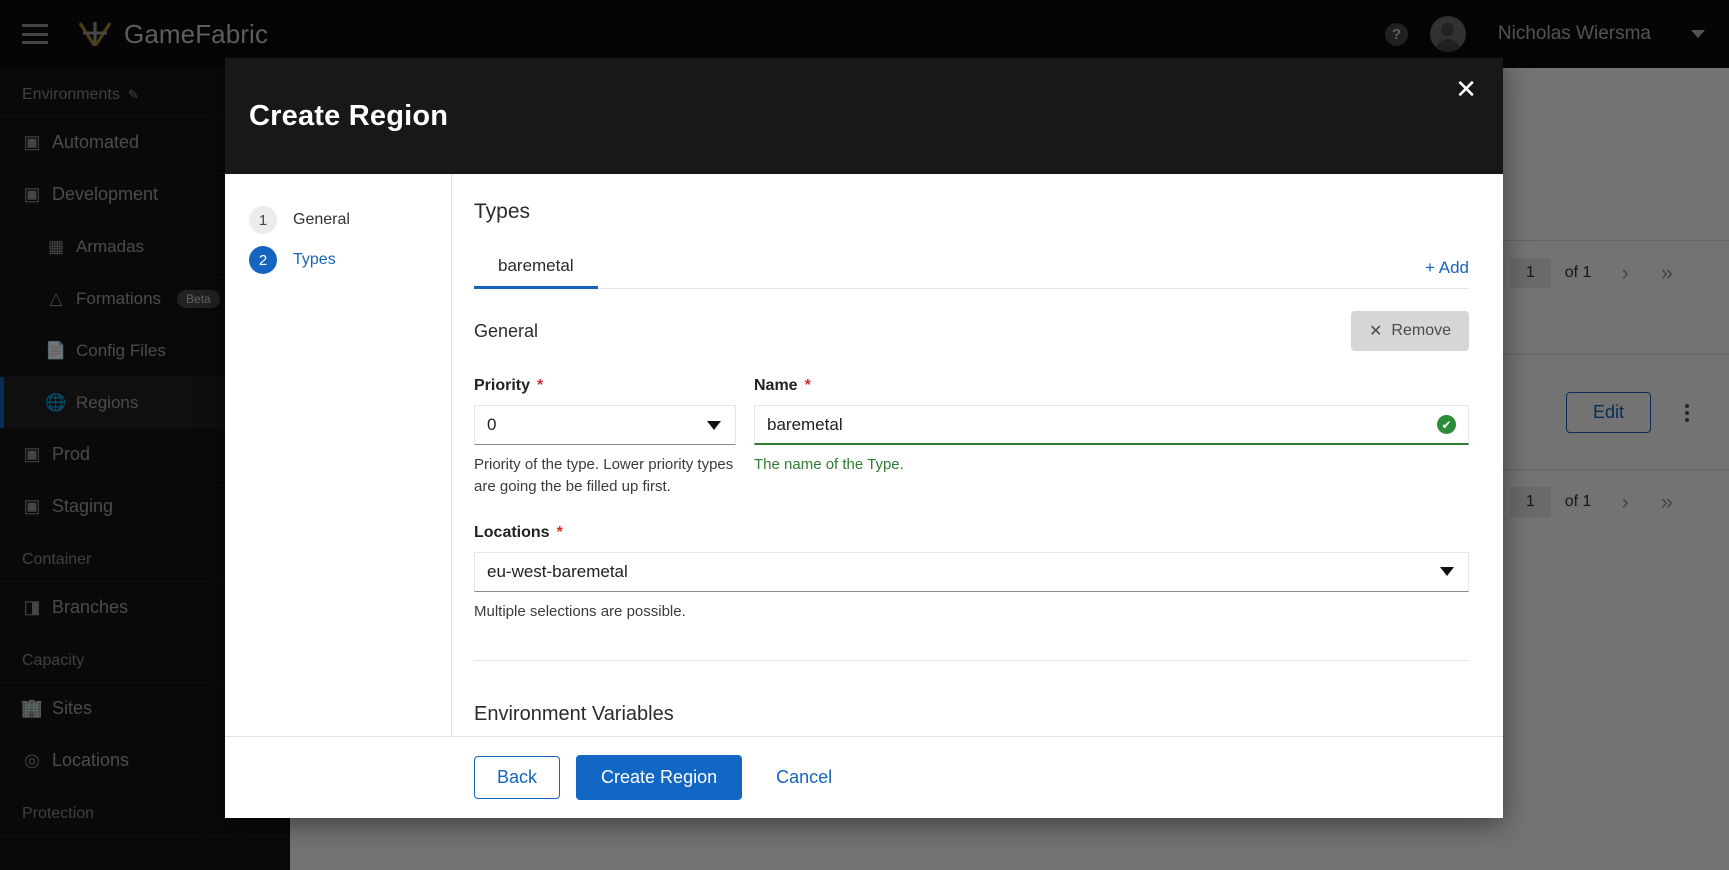 The width and height of the screenshot is (1729, 870). What do you see at coordinates (580, 611) in the screenshot?
I see `locations-hint: Multiple selections are possible.` at bounding box center [580, 611].